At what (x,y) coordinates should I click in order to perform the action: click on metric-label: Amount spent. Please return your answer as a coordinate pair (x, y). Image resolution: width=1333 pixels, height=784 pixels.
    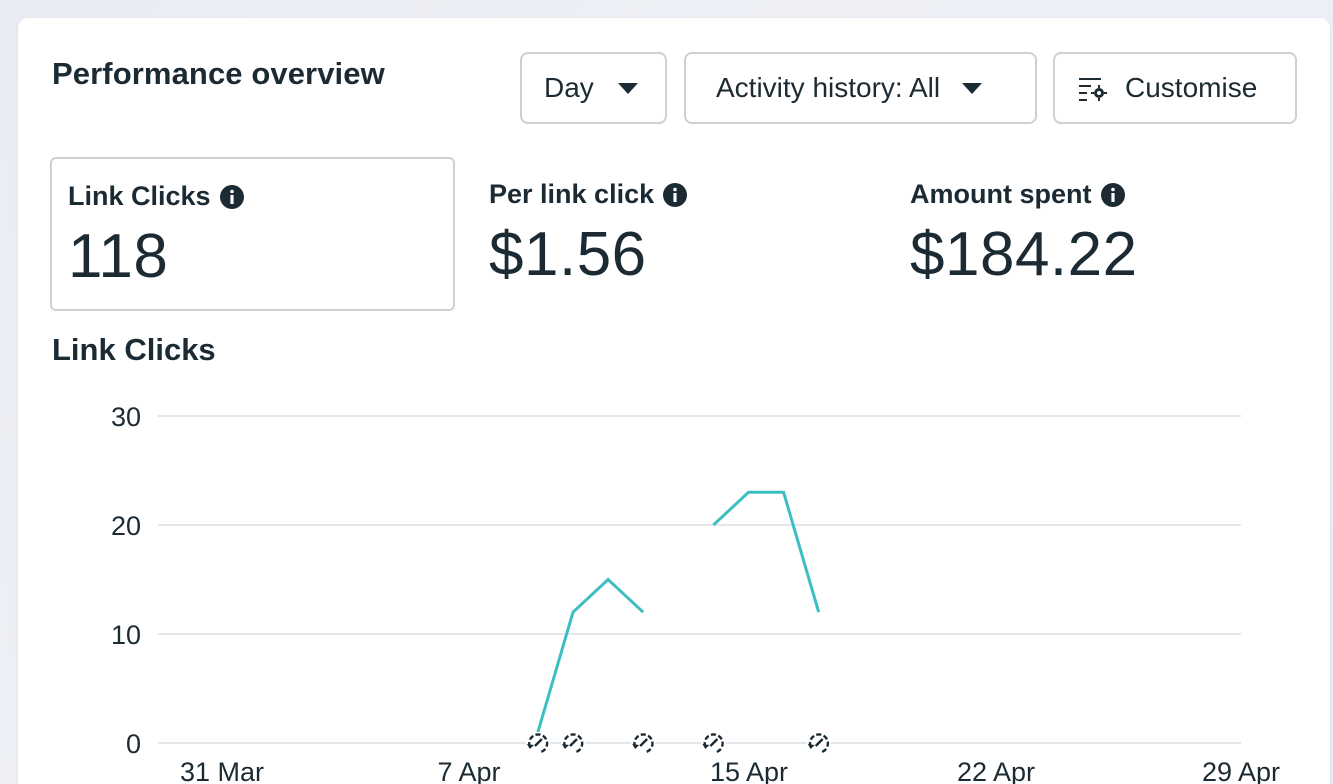
    Looking at the image, I should click on (1001, 194).